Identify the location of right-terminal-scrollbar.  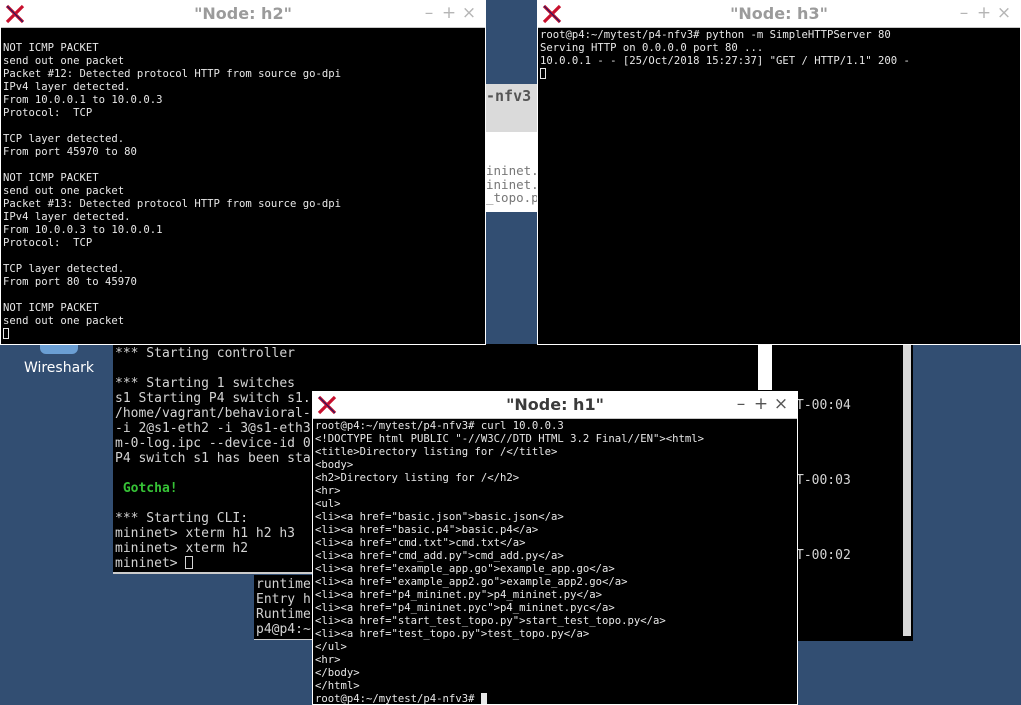
(907, 490).